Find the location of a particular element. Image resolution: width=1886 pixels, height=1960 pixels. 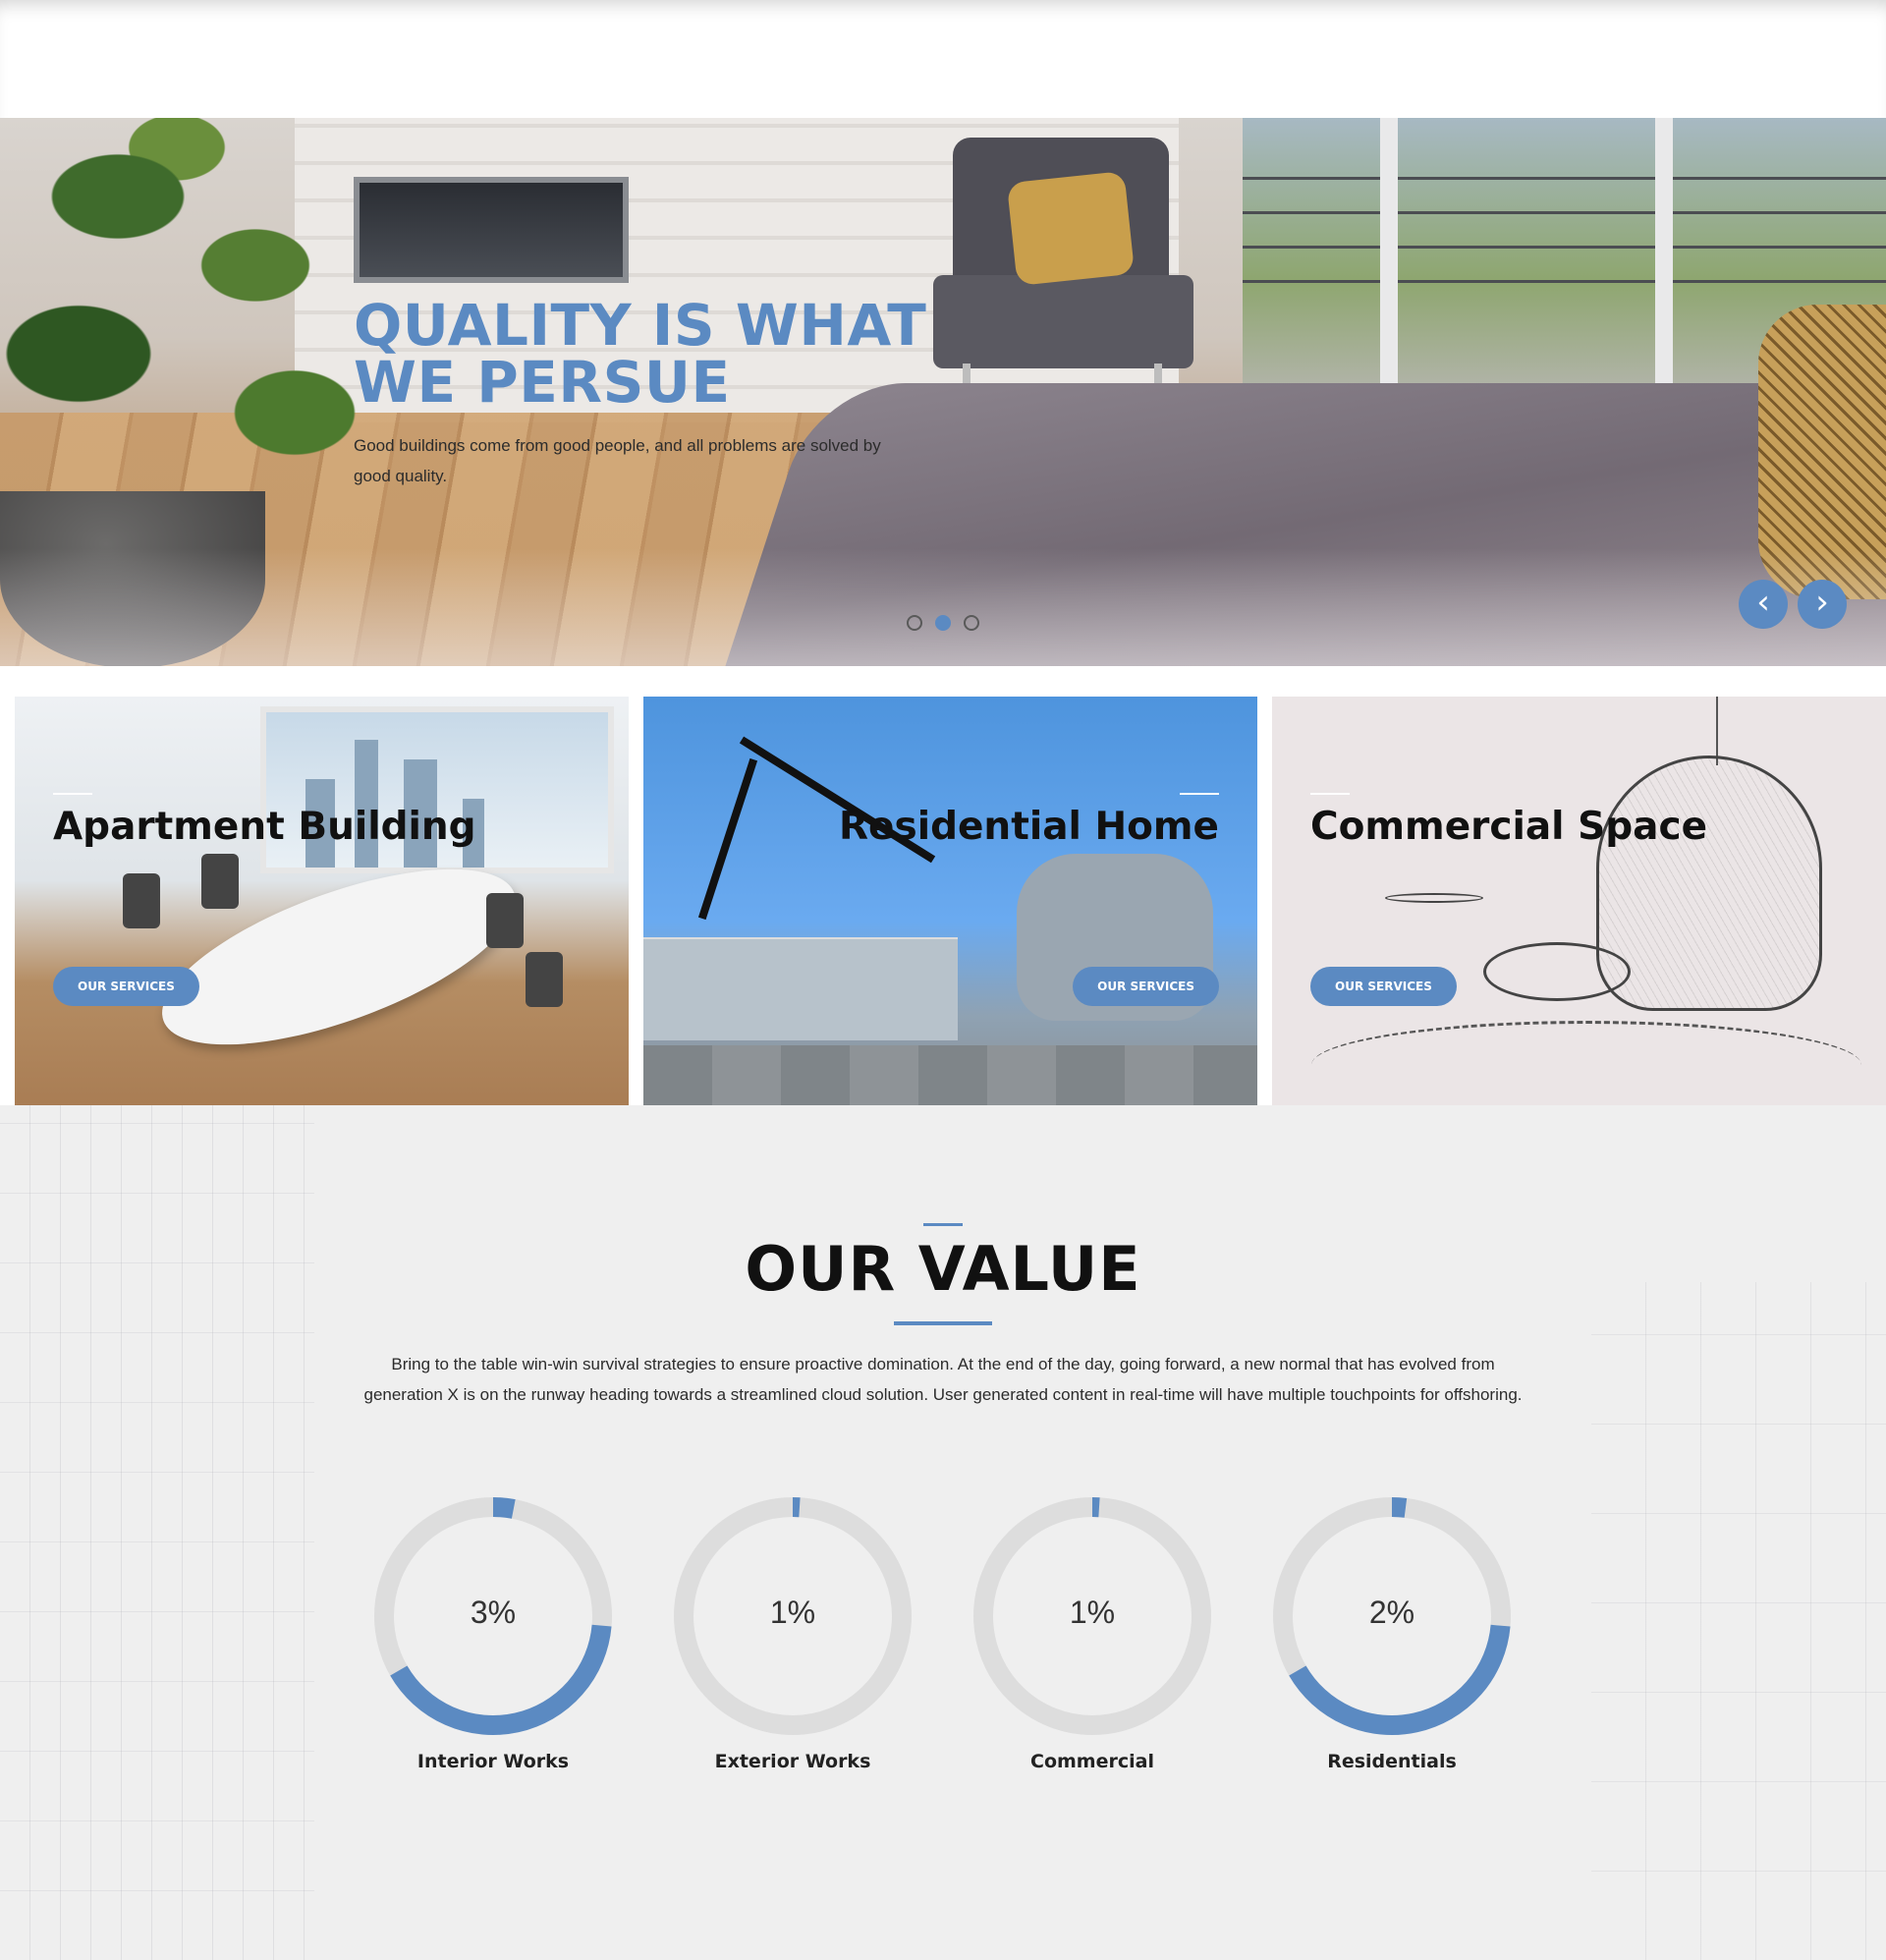

service-tile-residential: Residential Home OUR SERVICES is located at coordinates (950, 901).